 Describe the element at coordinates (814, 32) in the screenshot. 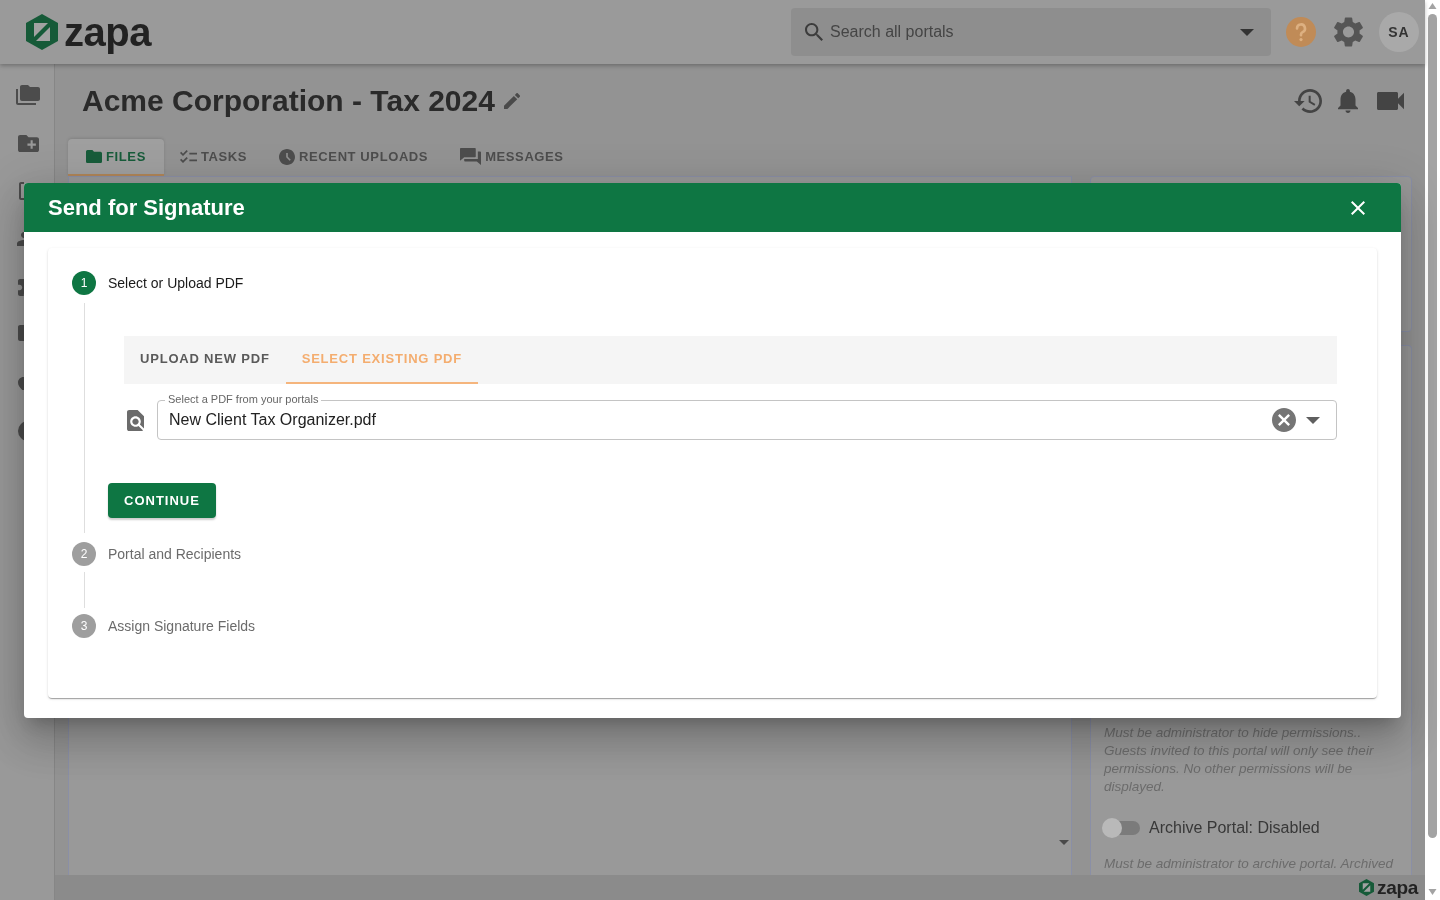

I see `search-icon` at that location.